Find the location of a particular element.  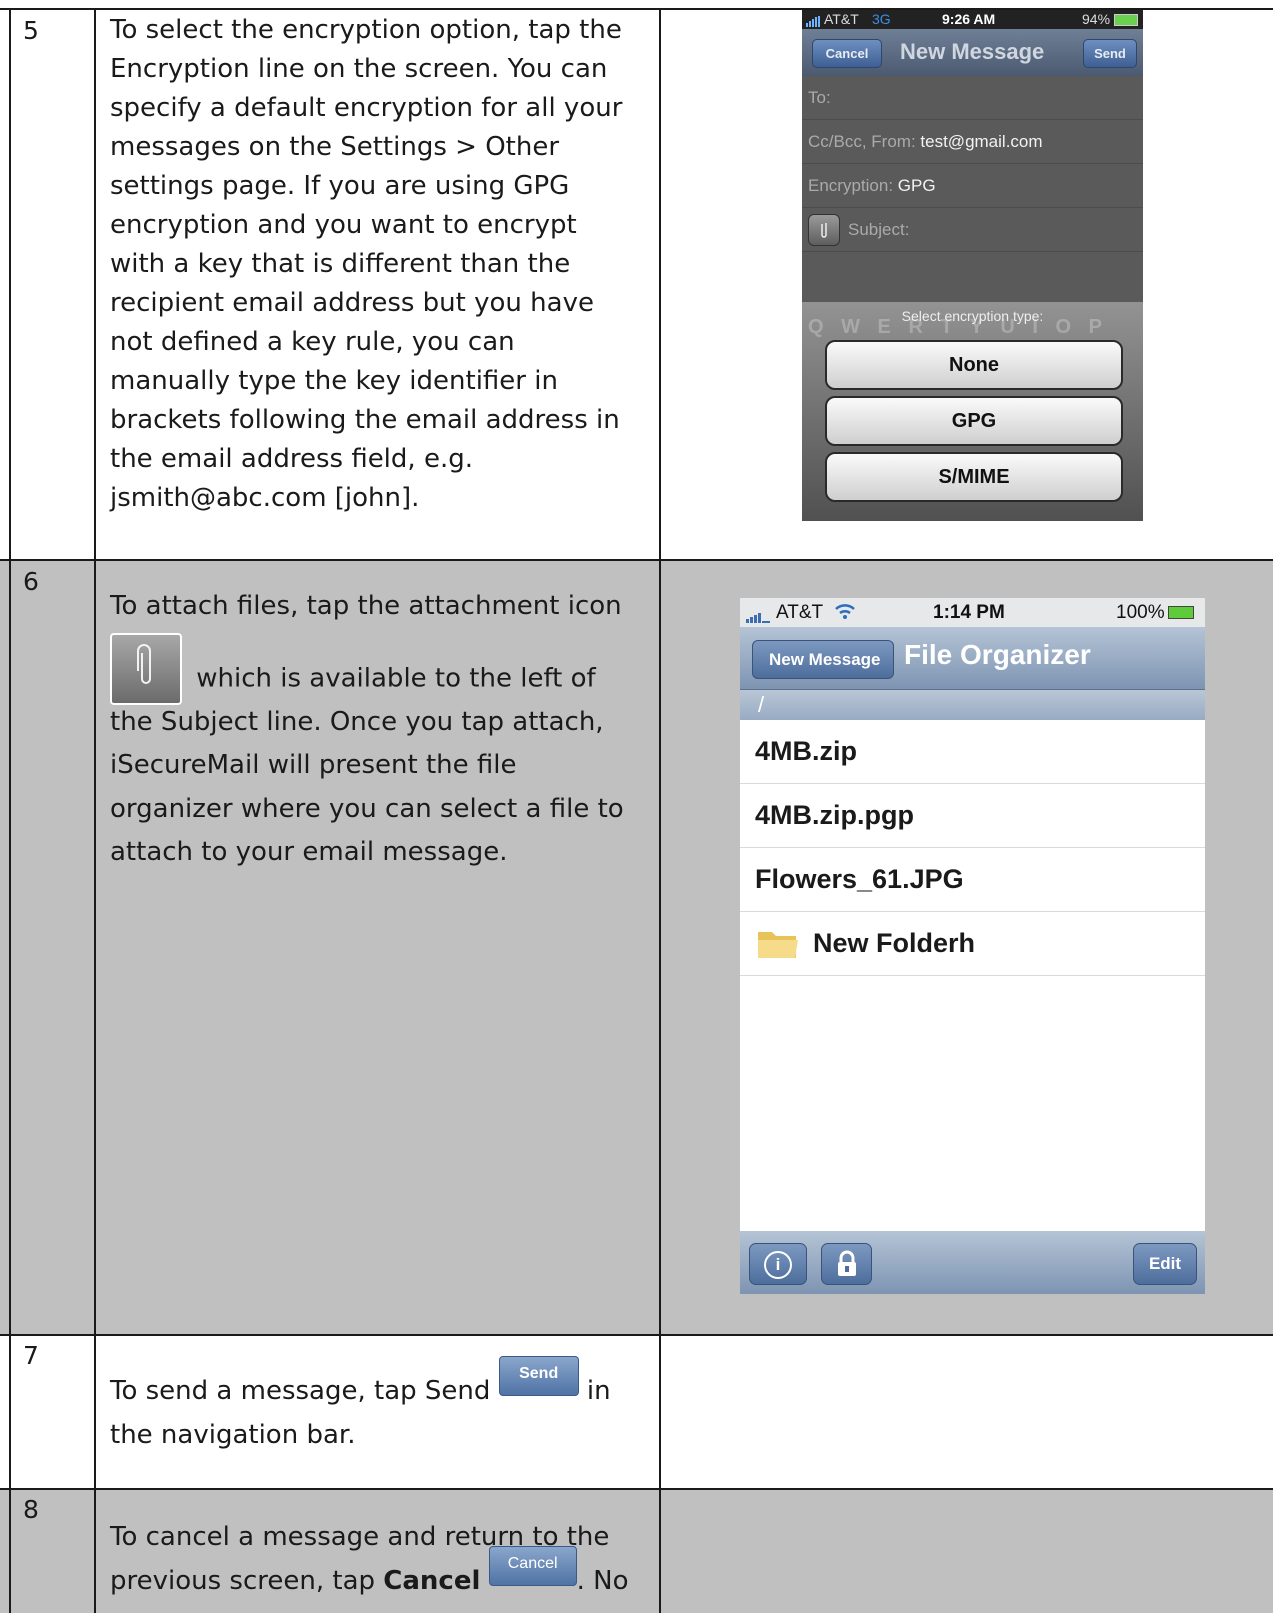

lock-button is located at coordinates (846, 1264).